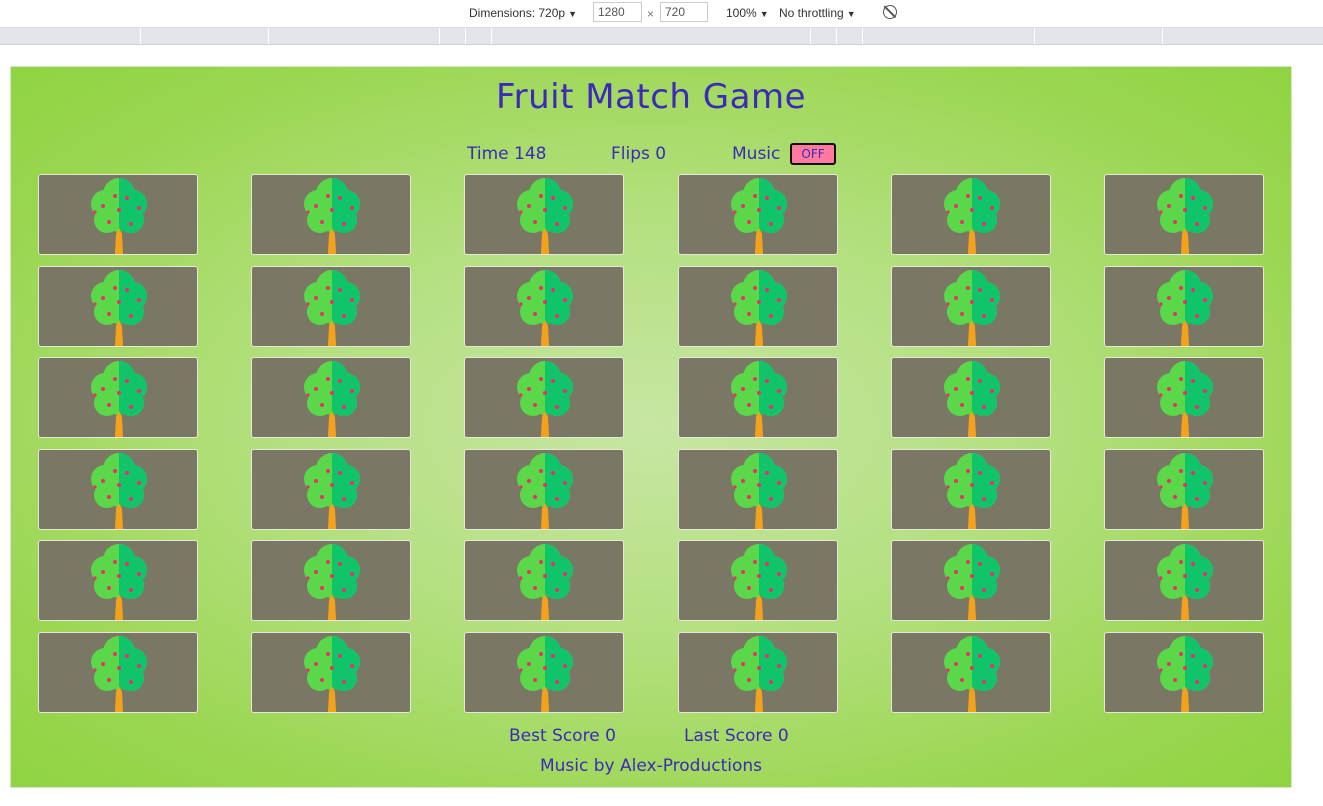 This screenshot has height=806, width=1323. What do you see at coordinates (507, 154) in the screenshot?
I see `time-counter: Time 148` at bounding box center [507, 154].